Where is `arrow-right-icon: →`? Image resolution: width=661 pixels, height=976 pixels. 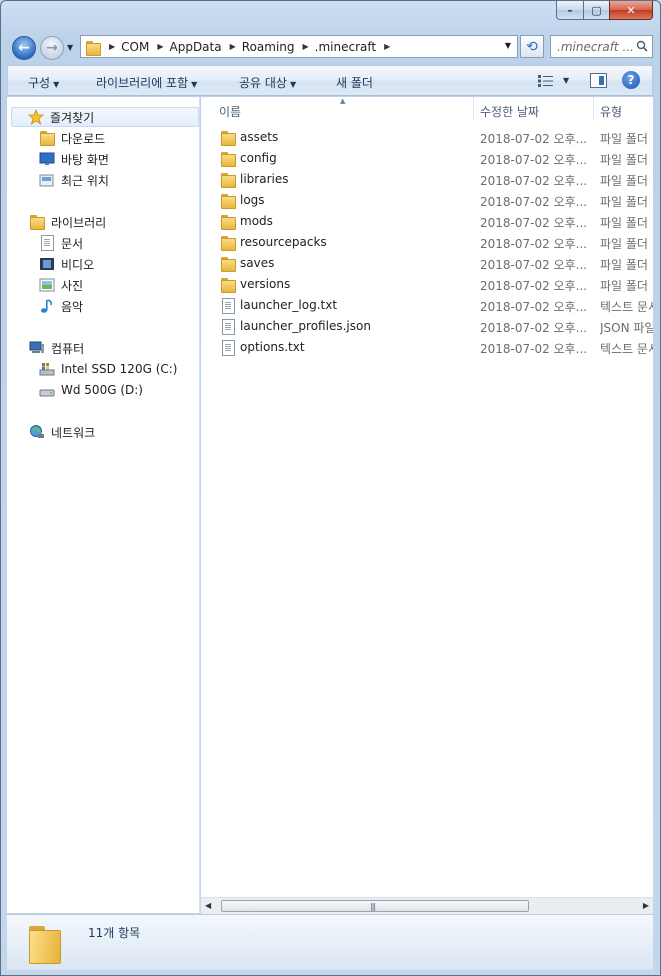
arrow-right-icon: → is located at coordinates (52, 48).